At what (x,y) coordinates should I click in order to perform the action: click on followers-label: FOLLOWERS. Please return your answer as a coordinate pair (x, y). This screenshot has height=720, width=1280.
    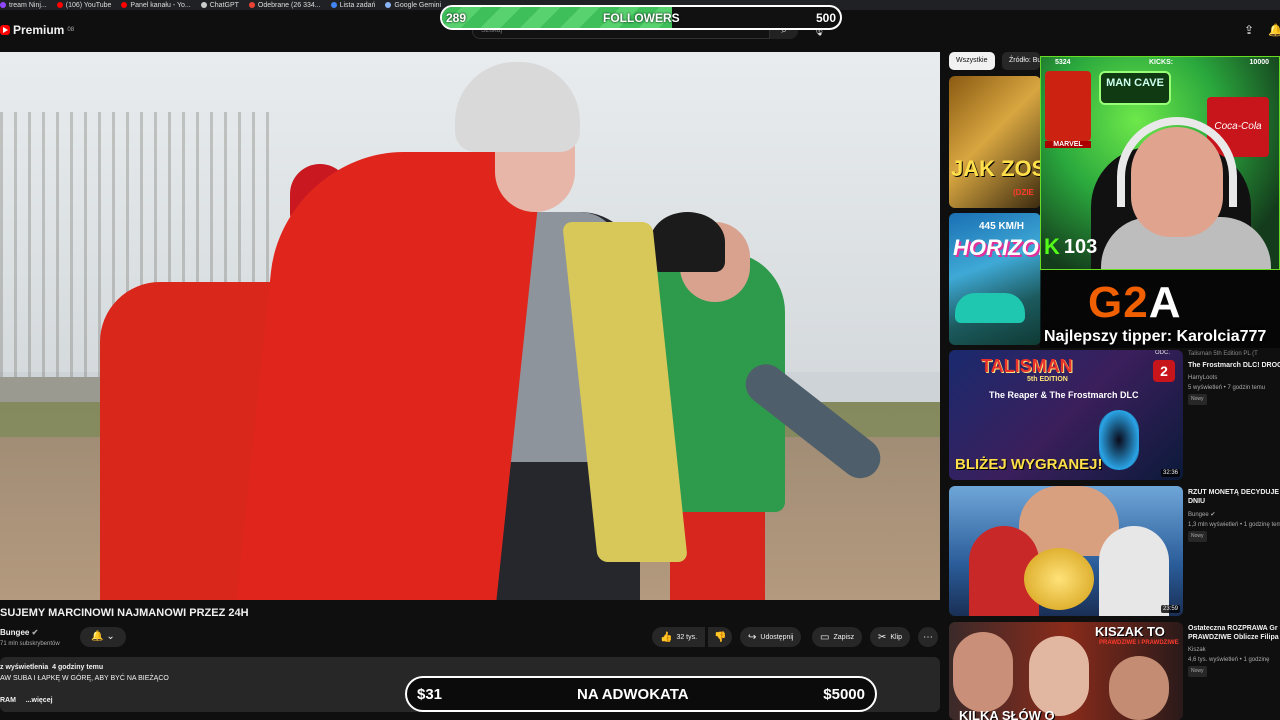
    Looking at the image, I should click on (641, 18).